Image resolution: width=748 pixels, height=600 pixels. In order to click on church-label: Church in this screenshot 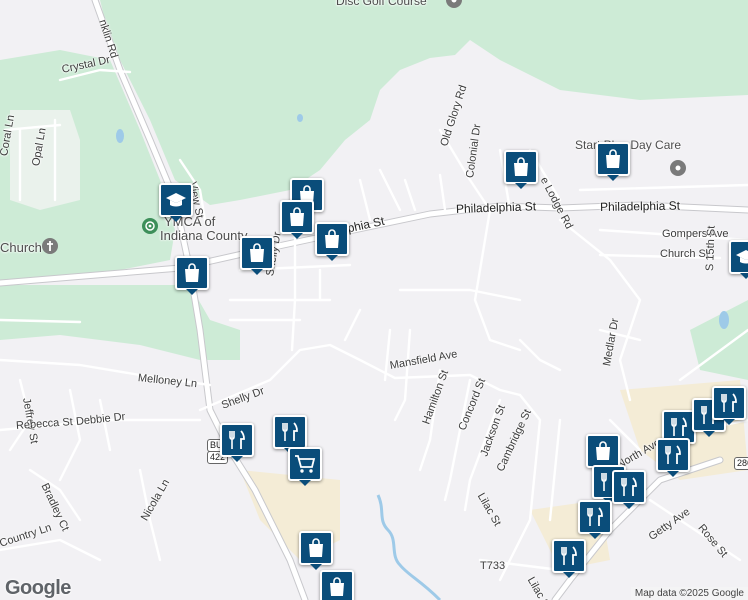, I will do `click(21, 247)`.